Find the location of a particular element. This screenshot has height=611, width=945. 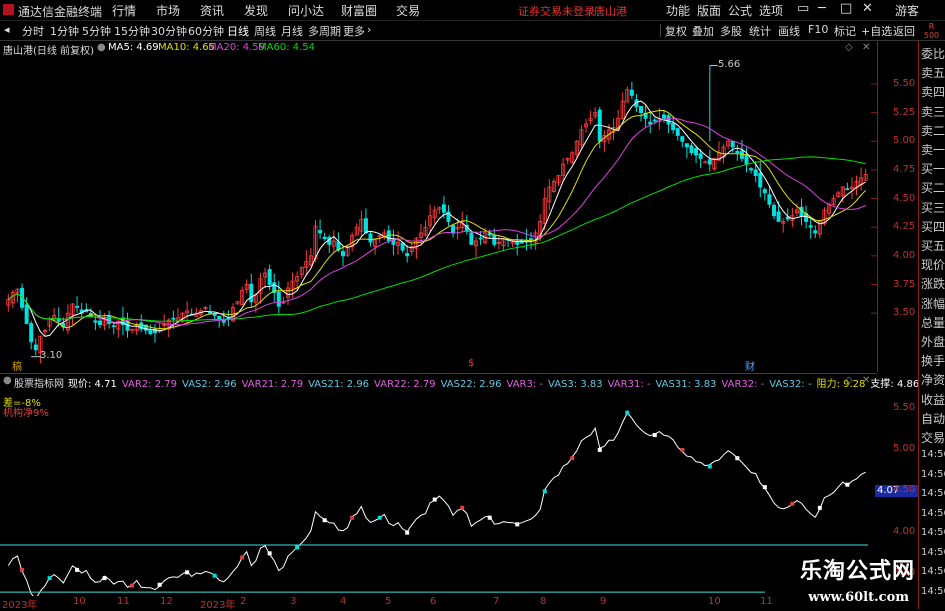

login-warning: 证券交易未登录 is located at coordinates (556, 11).